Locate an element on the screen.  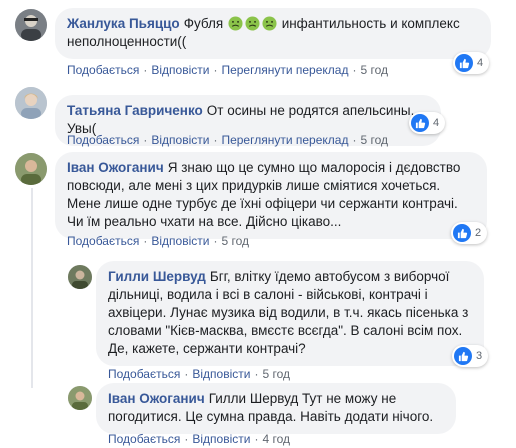
comment-text: Фубля is located at coordinates (203, 23).